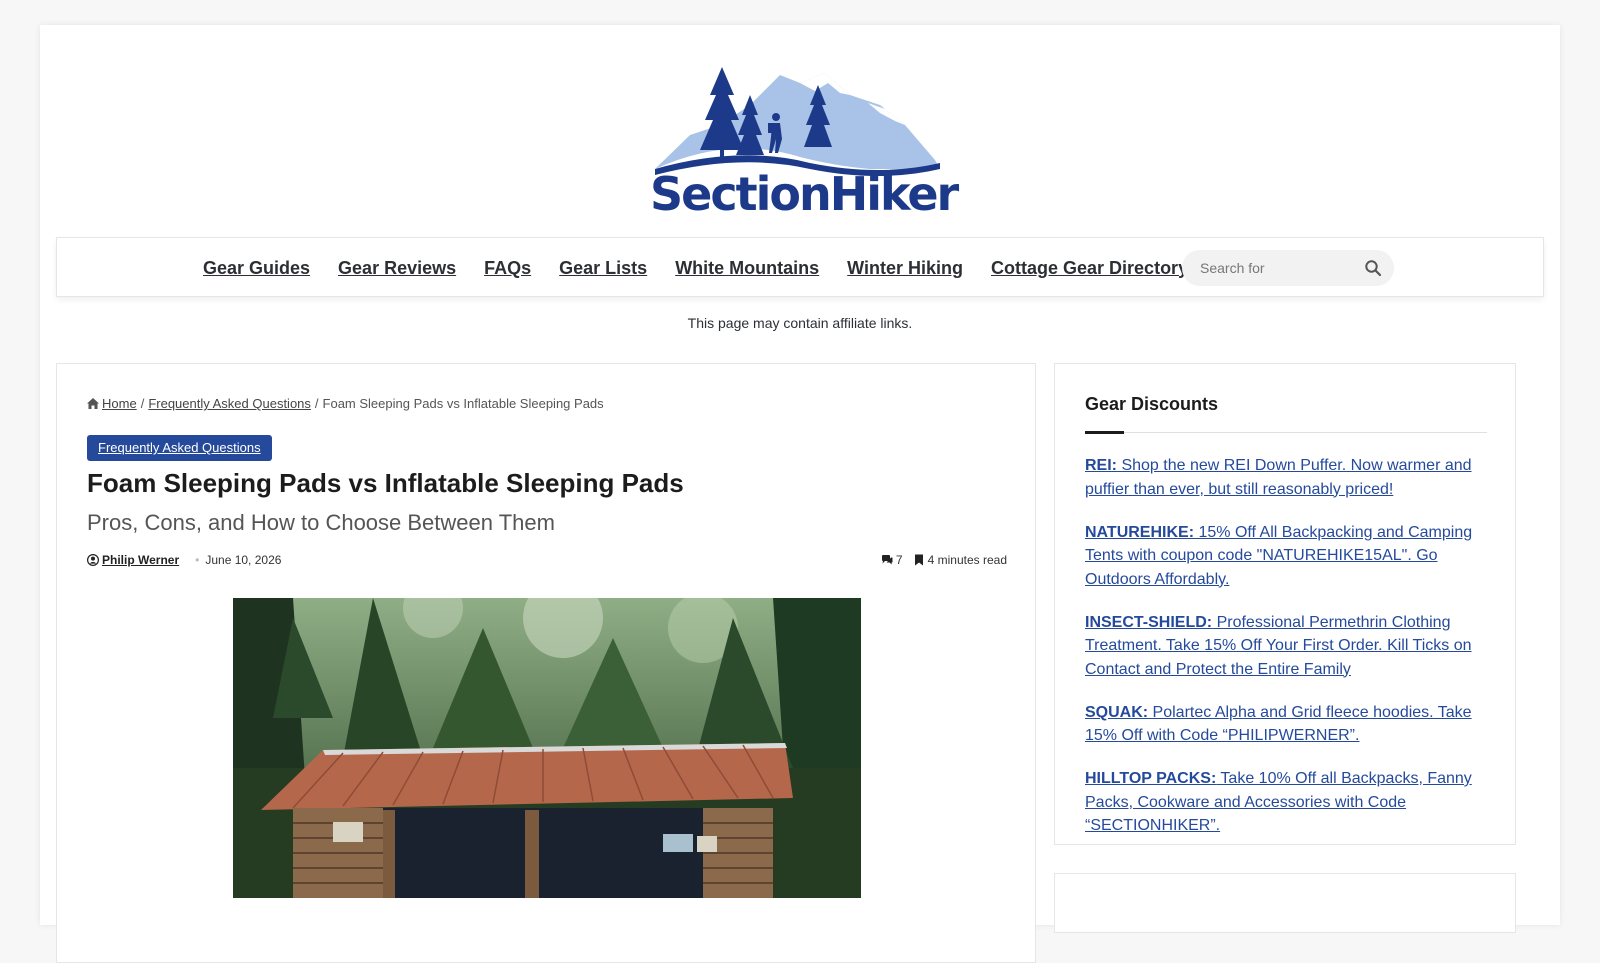 The width and height of the screenshot is (1600, 963). What do you see at coordinates (1373, 268) in the screenshot?
I see `search-icon` at bounding box center [1373, 268].